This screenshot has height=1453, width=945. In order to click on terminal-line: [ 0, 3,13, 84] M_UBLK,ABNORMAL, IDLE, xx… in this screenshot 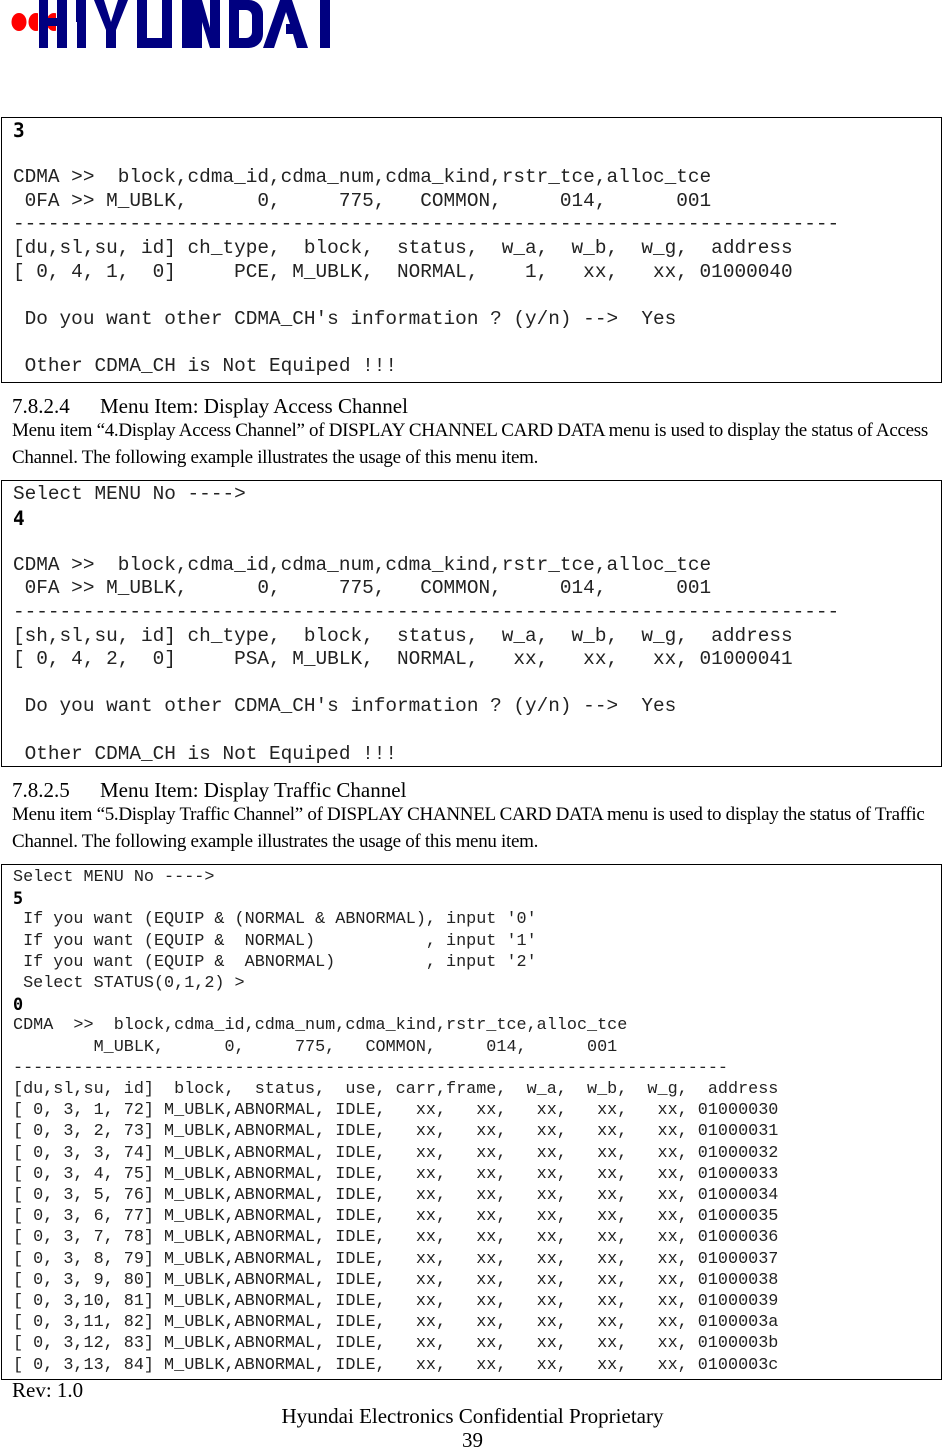, I will do `click(396, 1365)`.